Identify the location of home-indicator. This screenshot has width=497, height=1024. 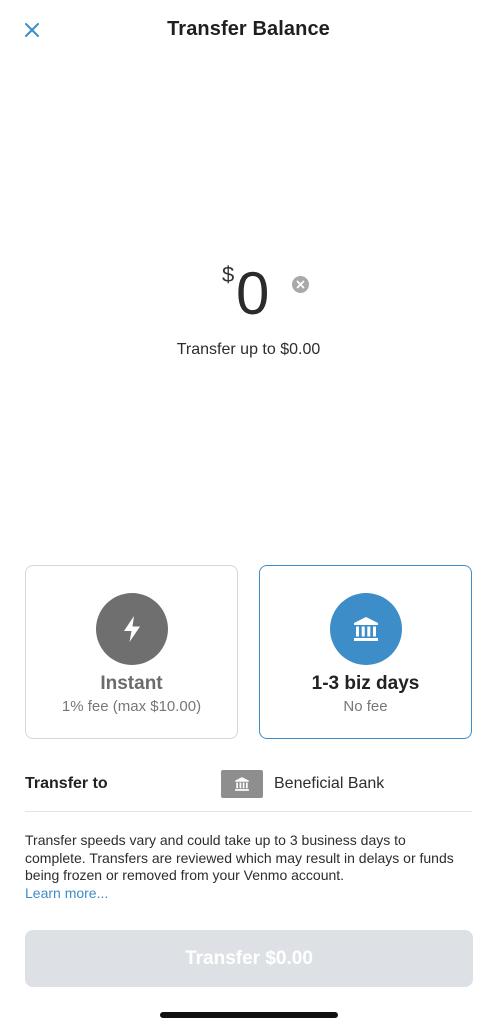
(249, 1015).